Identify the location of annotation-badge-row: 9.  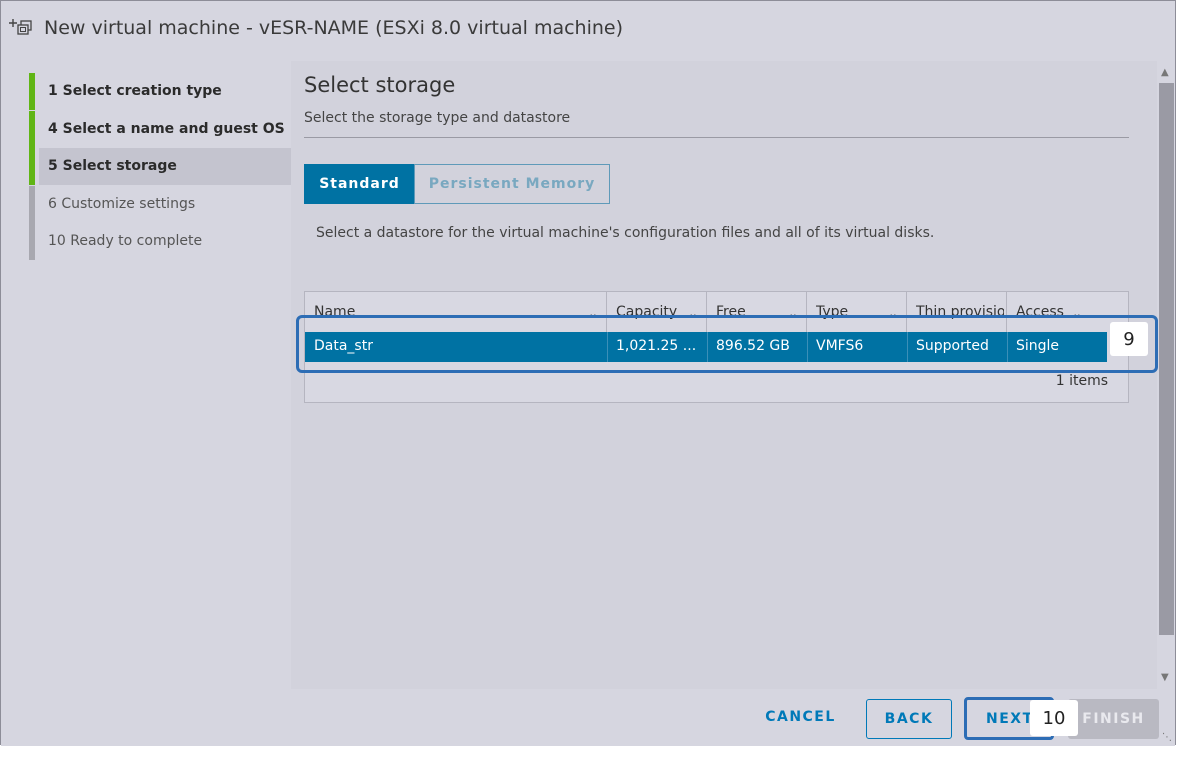
(1129, 339).